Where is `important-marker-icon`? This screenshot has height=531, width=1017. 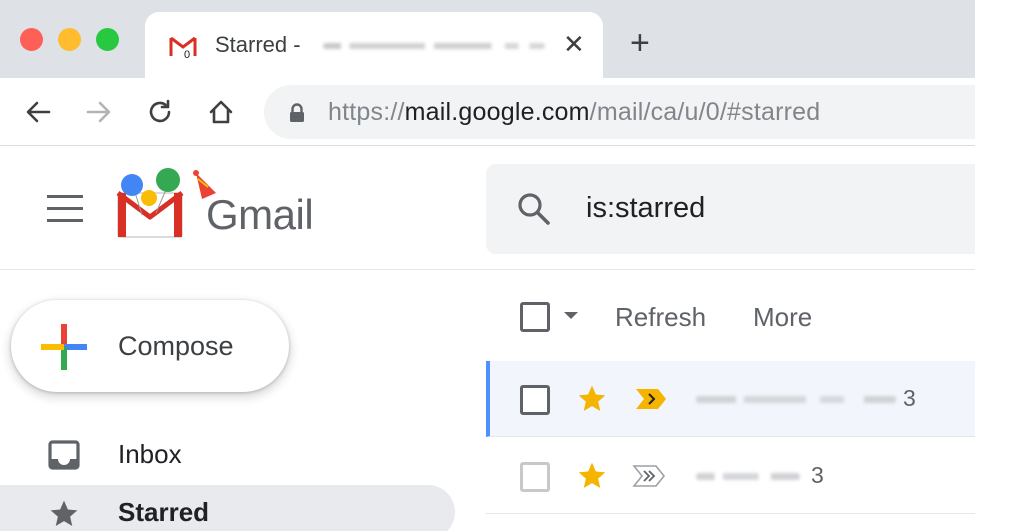 important-marker-icon is located at coordinates (651, 399).